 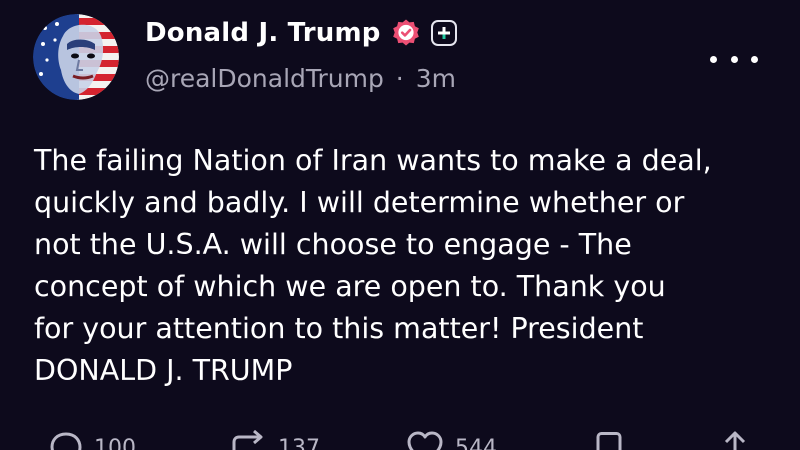 I want to click on bookmark-button, so click(x=609, y=440).